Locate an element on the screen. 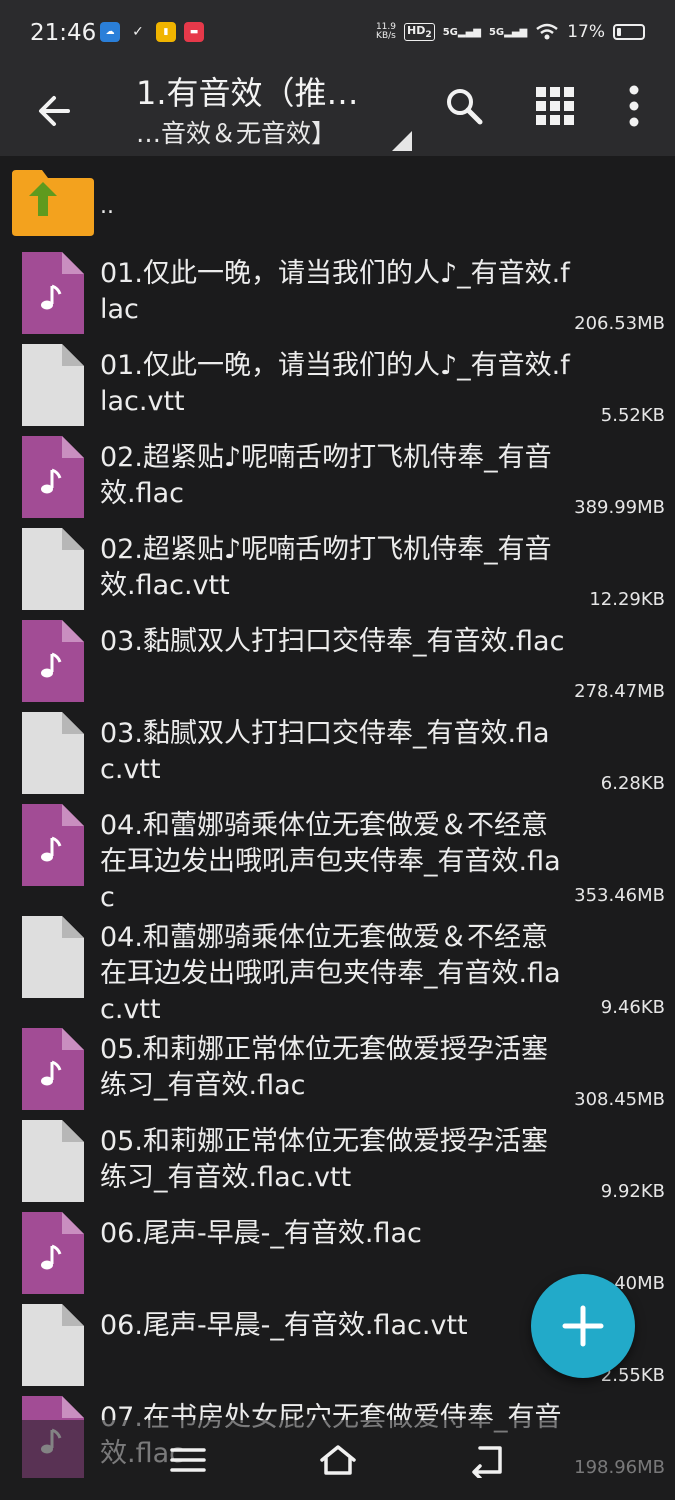 This screenshot has width=675, height=1500. file-size: 389.99MB is located at coordinates (619, 507).